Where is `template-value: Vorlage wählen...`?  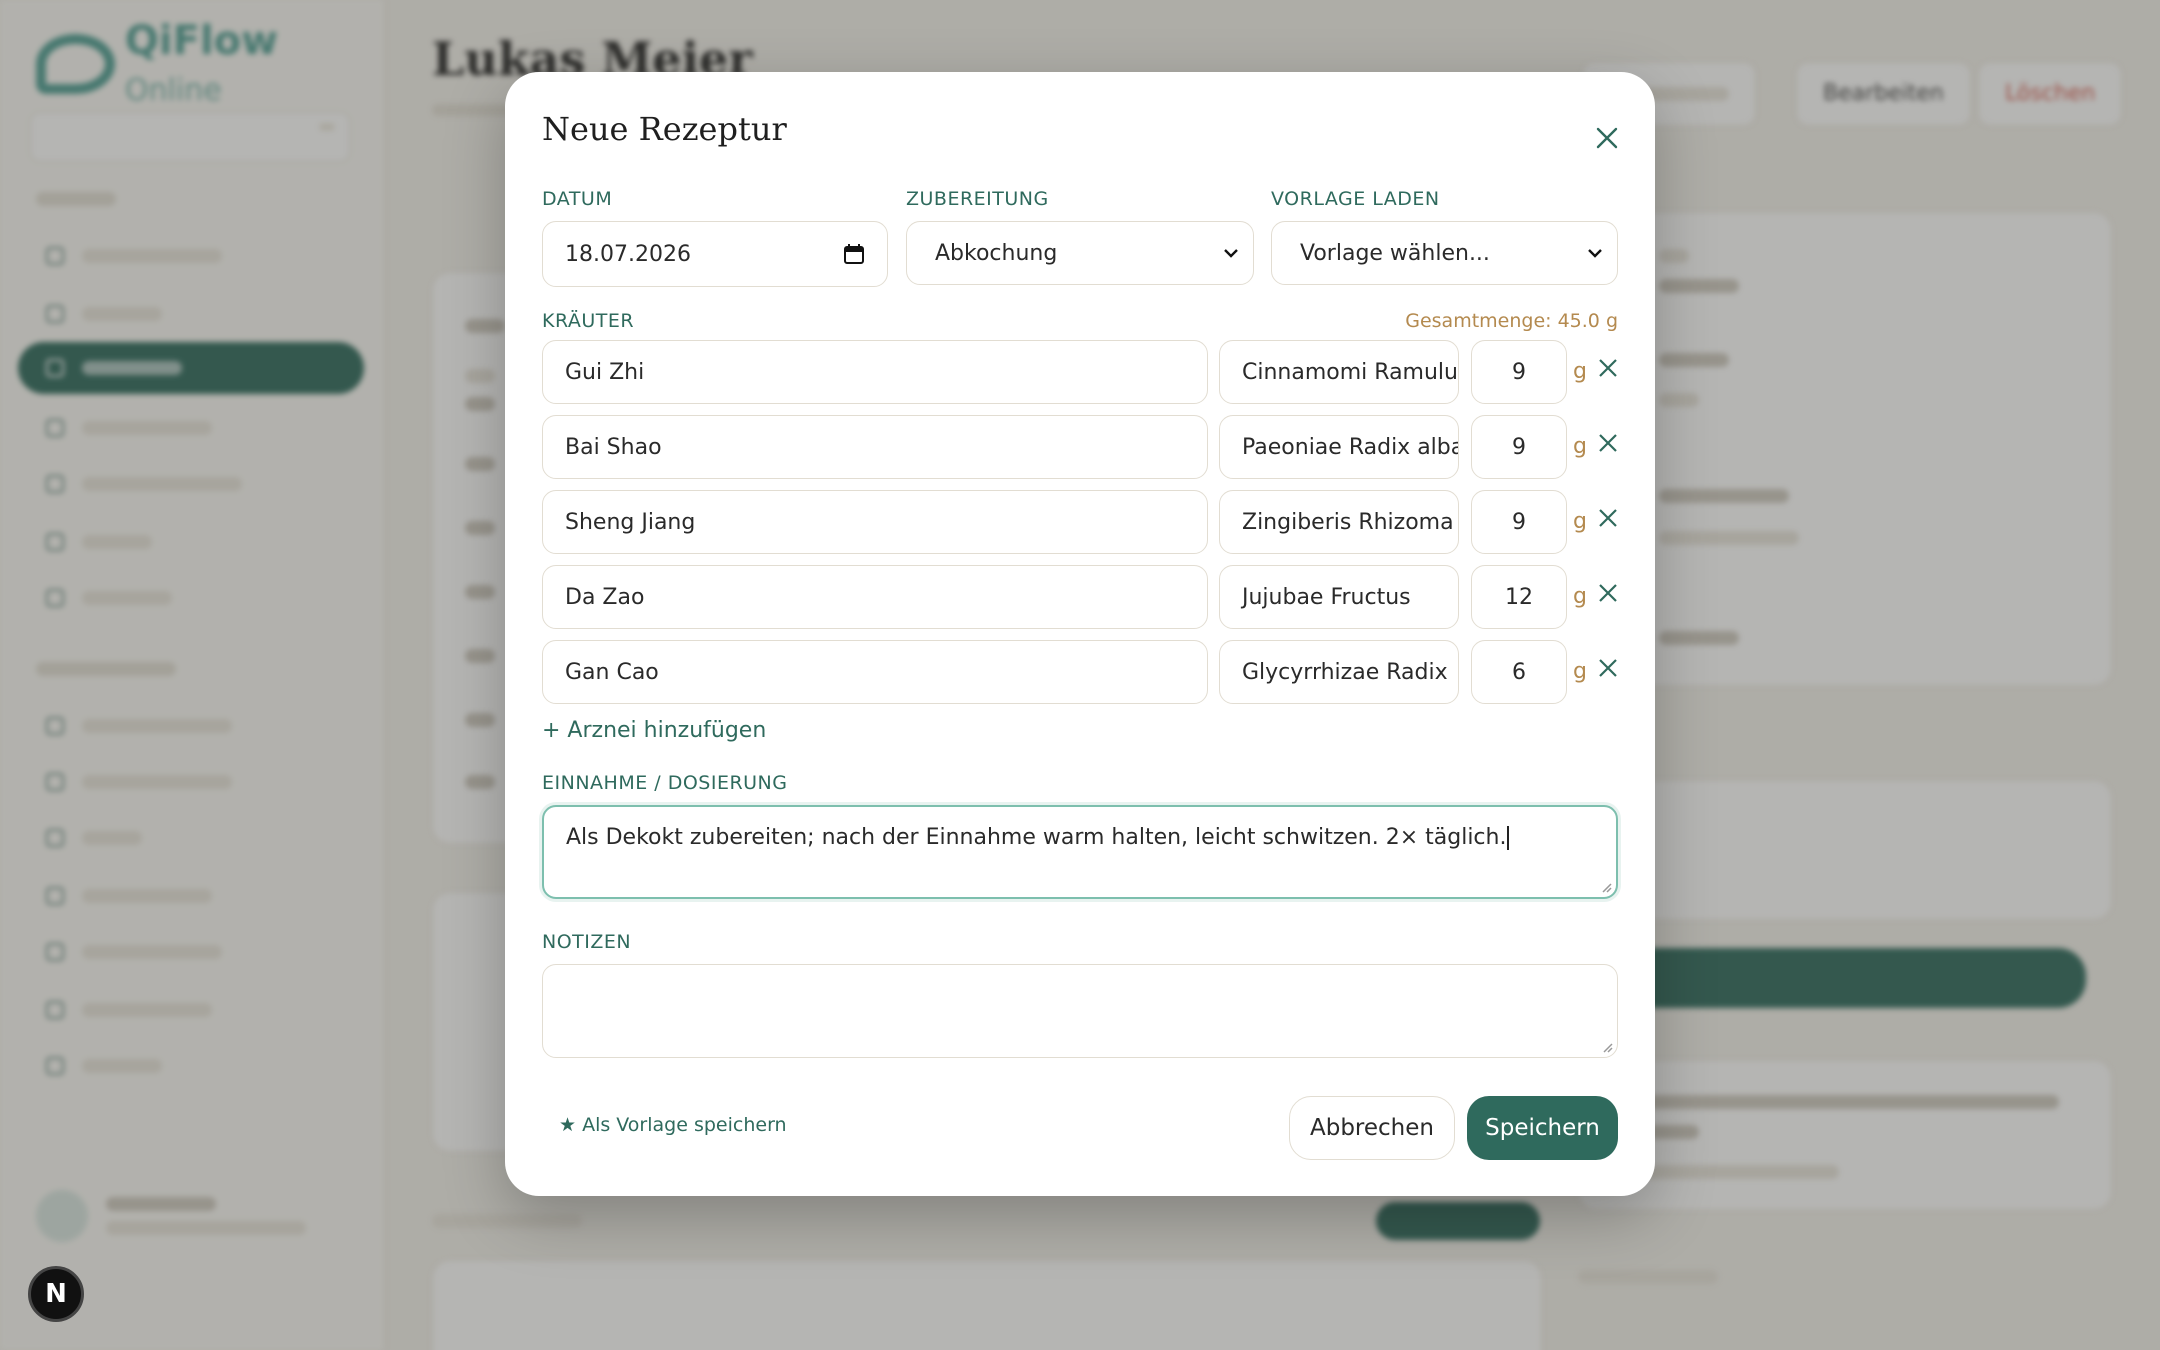 template-value: Vorlage wählen... is located at coordinates (1395, 253).